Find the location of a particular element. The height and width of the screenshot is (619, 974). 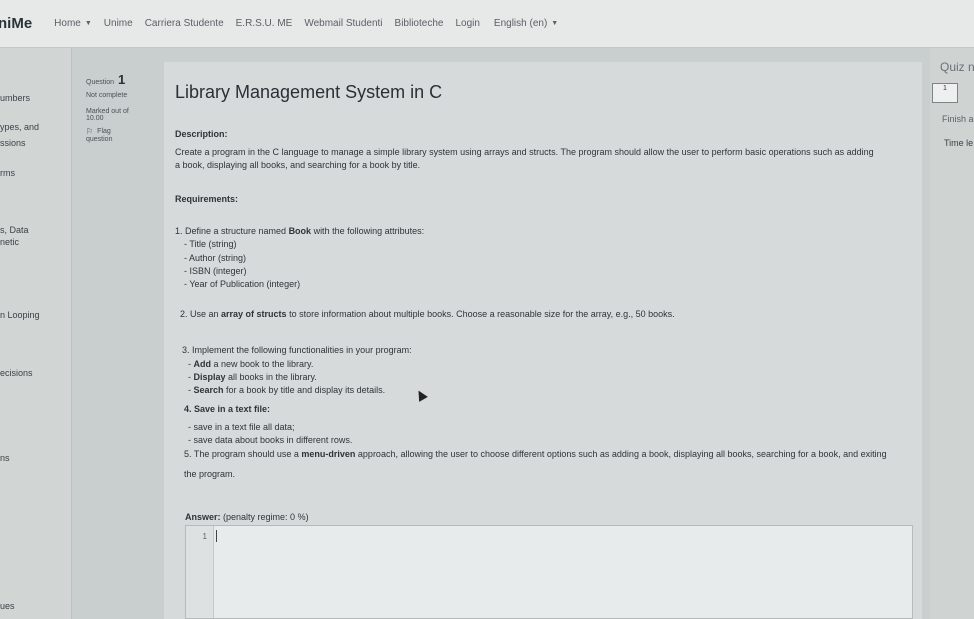

requirement-4: 4. Save in a text file: is located at coordinates (227, 409).